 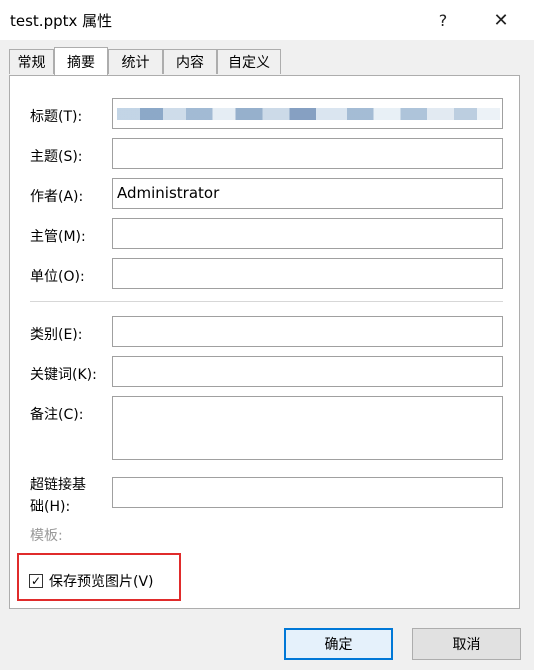 I want to click on hyperlink-base-label-line1: 超链接基, so click(x=58, y=485).